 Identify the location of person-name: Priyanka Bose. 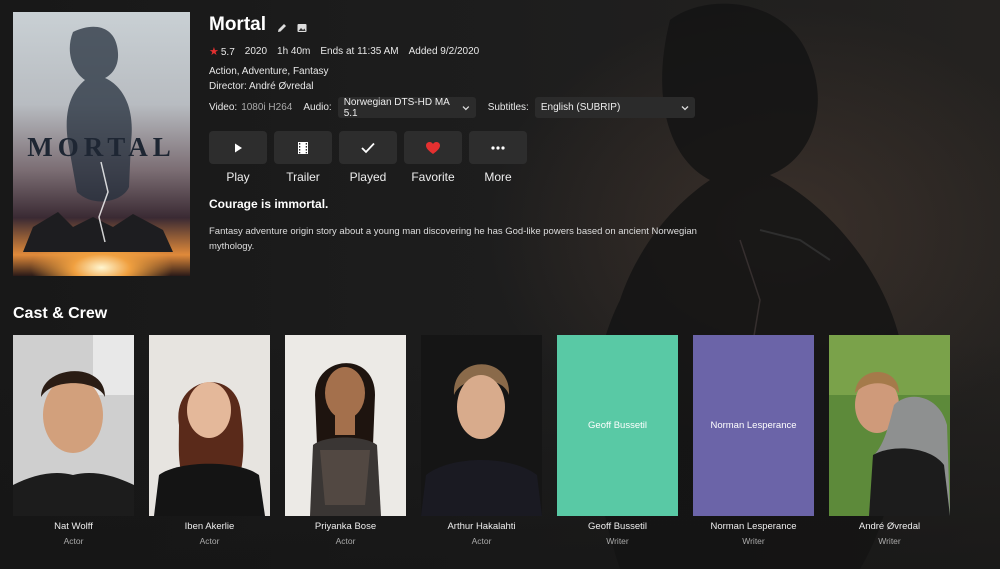
(345, 526).